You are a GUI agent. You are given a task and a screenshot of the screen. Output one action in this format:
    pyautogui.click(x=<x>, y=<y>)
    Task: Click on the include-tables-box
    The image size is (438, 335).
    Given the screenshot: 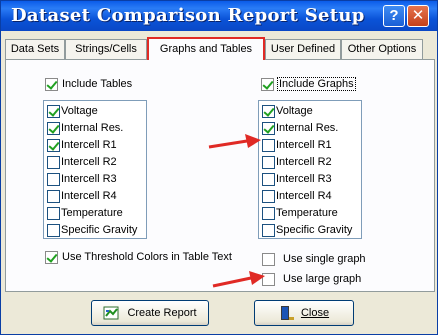 What is the action you would take?
    pyautogui.click(x=51, y=84)
    